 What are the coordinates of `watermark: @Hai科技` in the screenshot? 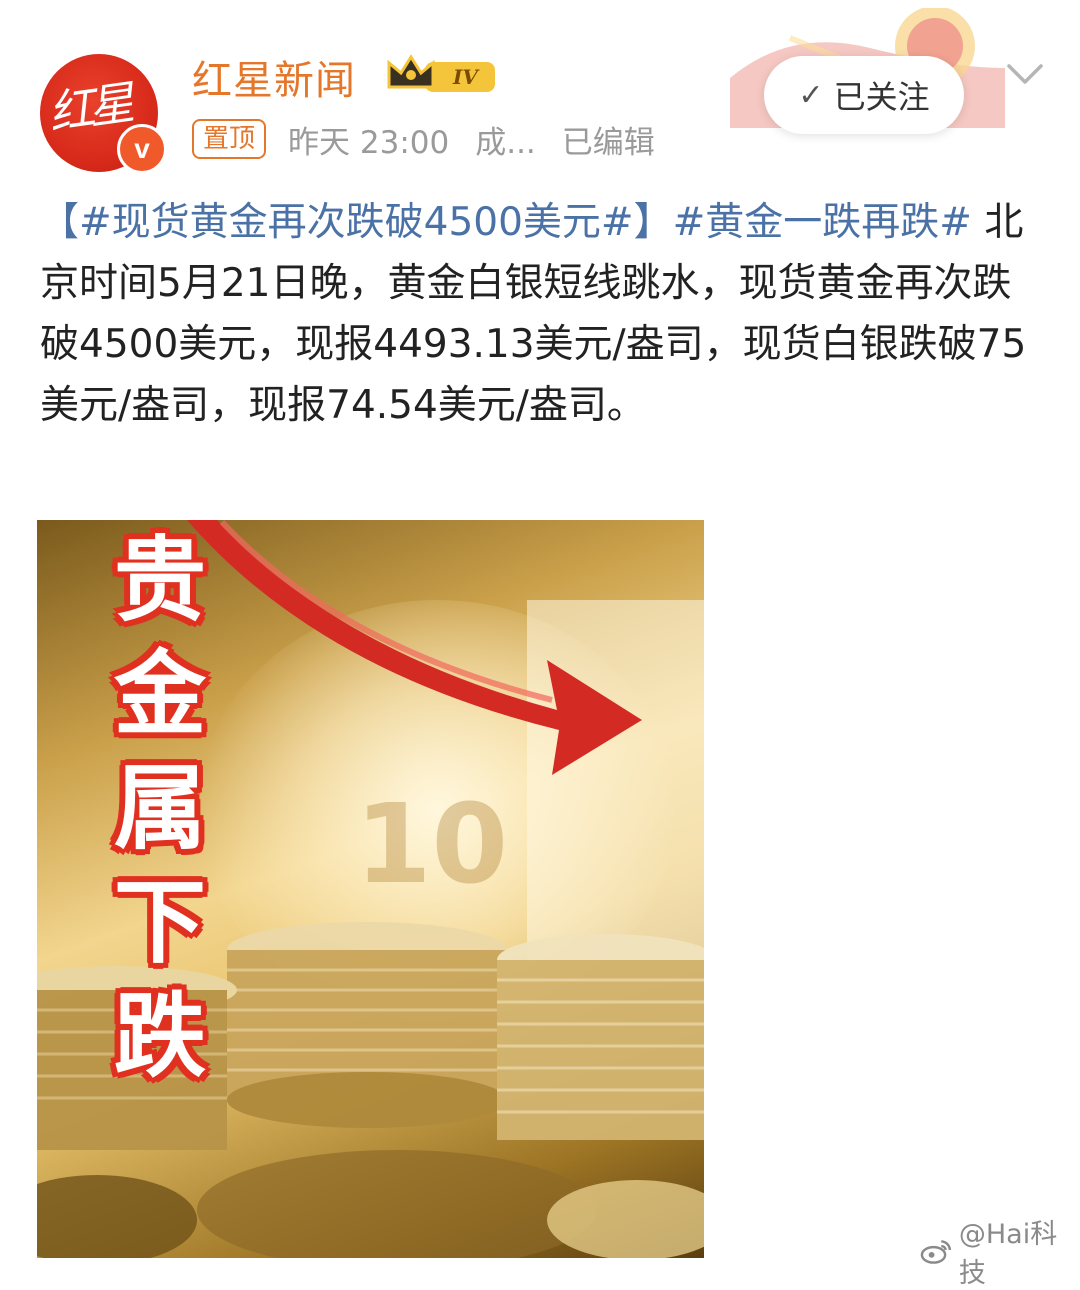 It's located at (1000, 1251).